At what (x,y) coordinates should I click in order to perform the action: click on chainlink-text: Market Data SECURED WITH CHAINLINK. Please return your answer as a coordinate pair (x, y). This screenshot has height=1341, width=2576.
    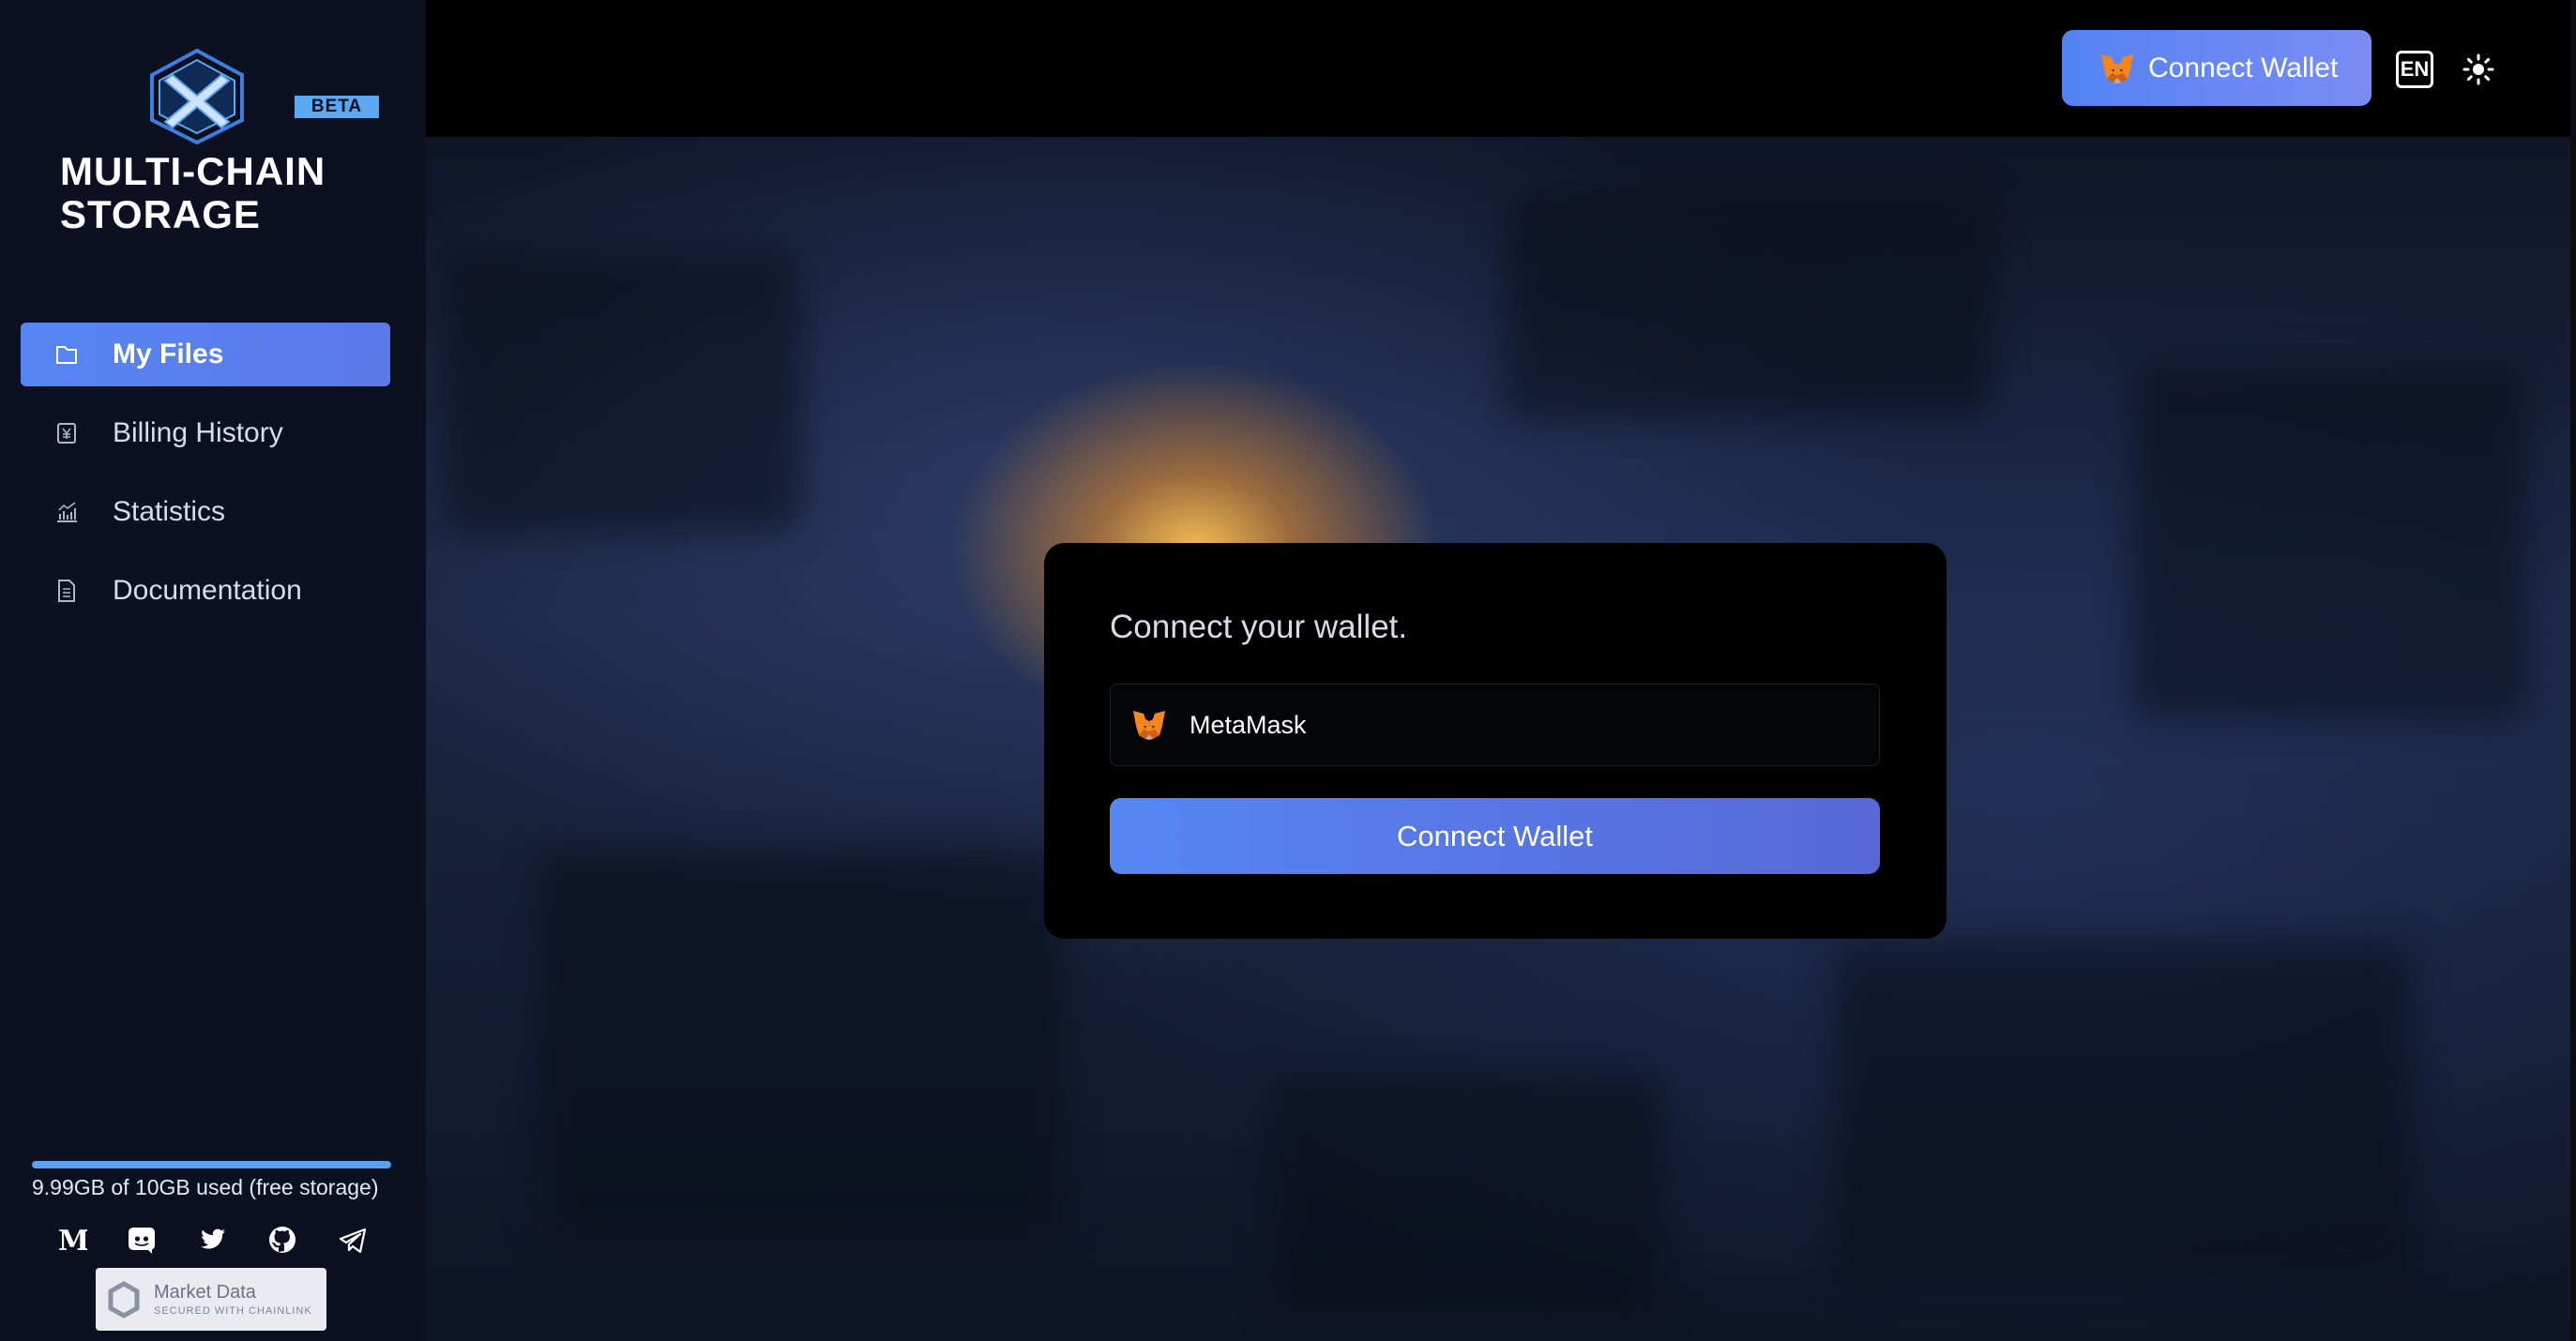
    Looking at the image, I should click on (233, 1299).